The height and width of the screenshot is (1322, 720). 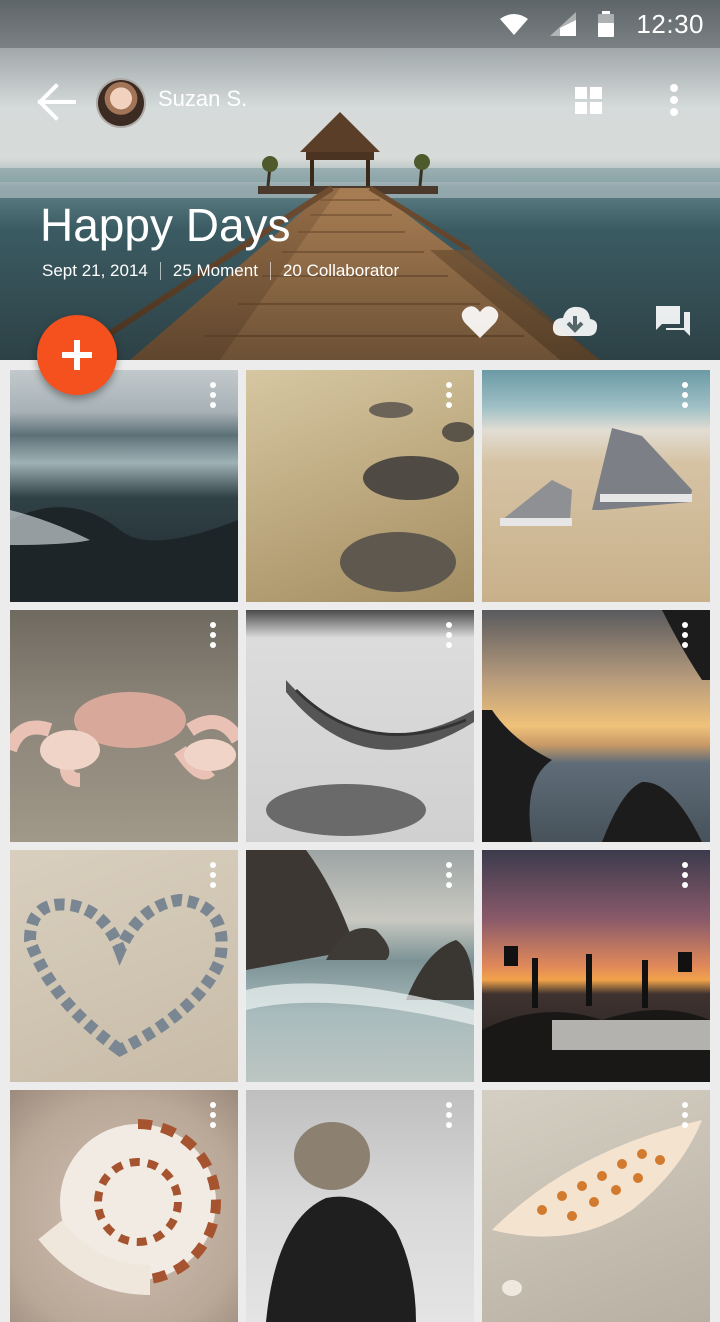 I want to click on cloud-download-icon, so click(x=575, y=322).